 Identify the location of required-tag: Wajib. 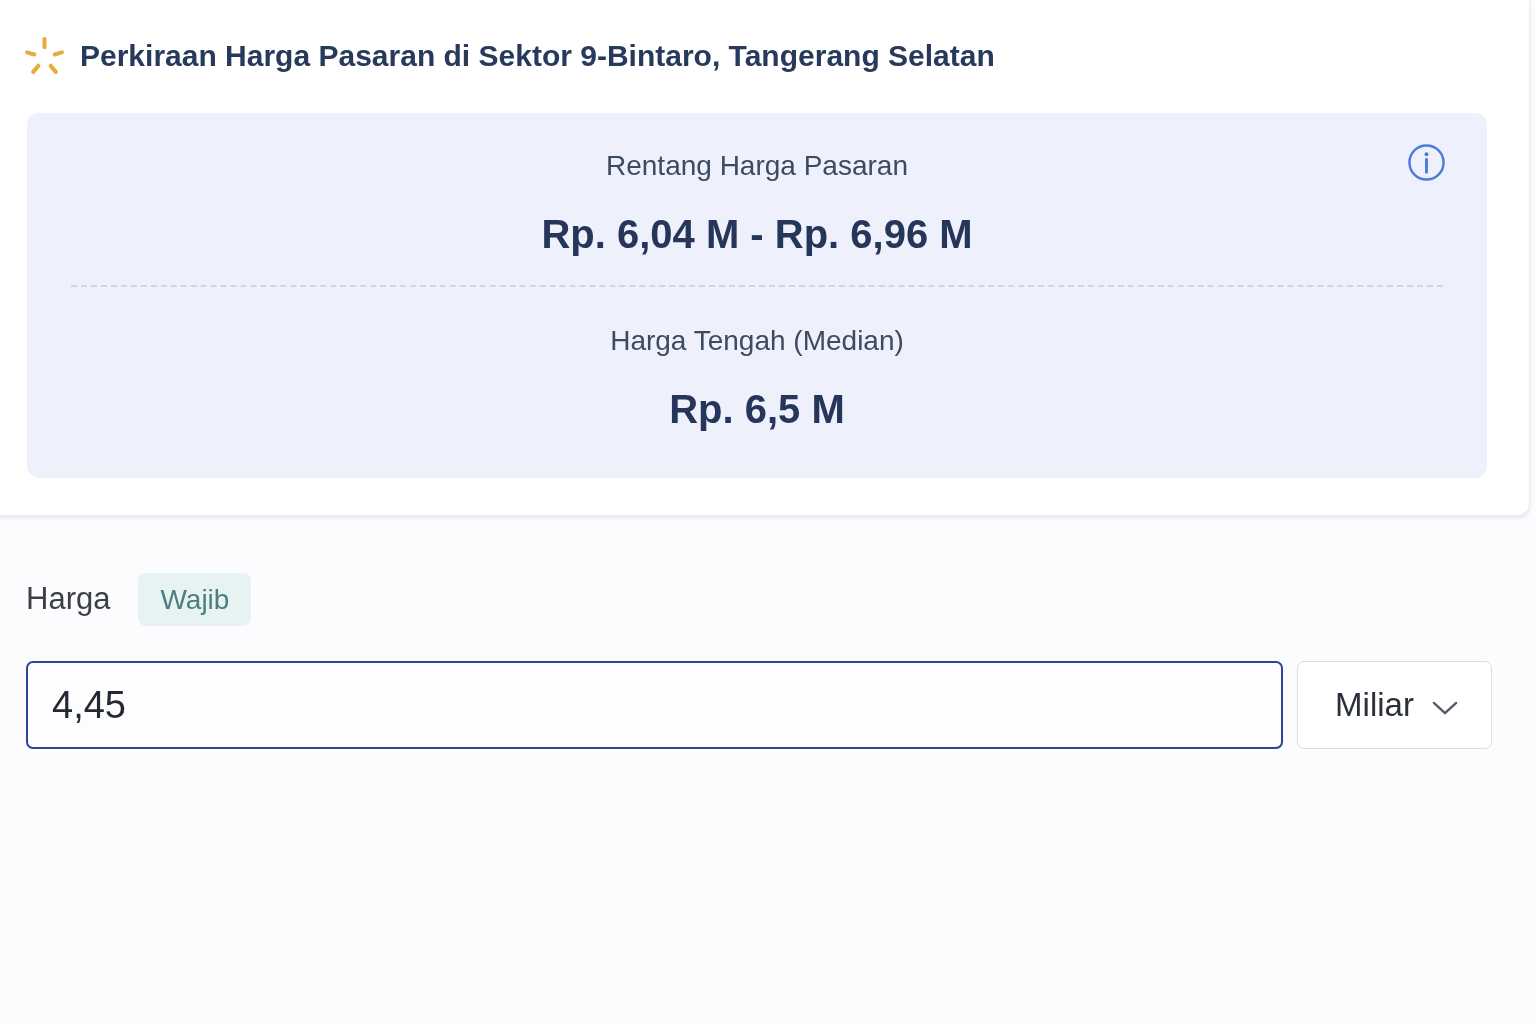
(195, 599).